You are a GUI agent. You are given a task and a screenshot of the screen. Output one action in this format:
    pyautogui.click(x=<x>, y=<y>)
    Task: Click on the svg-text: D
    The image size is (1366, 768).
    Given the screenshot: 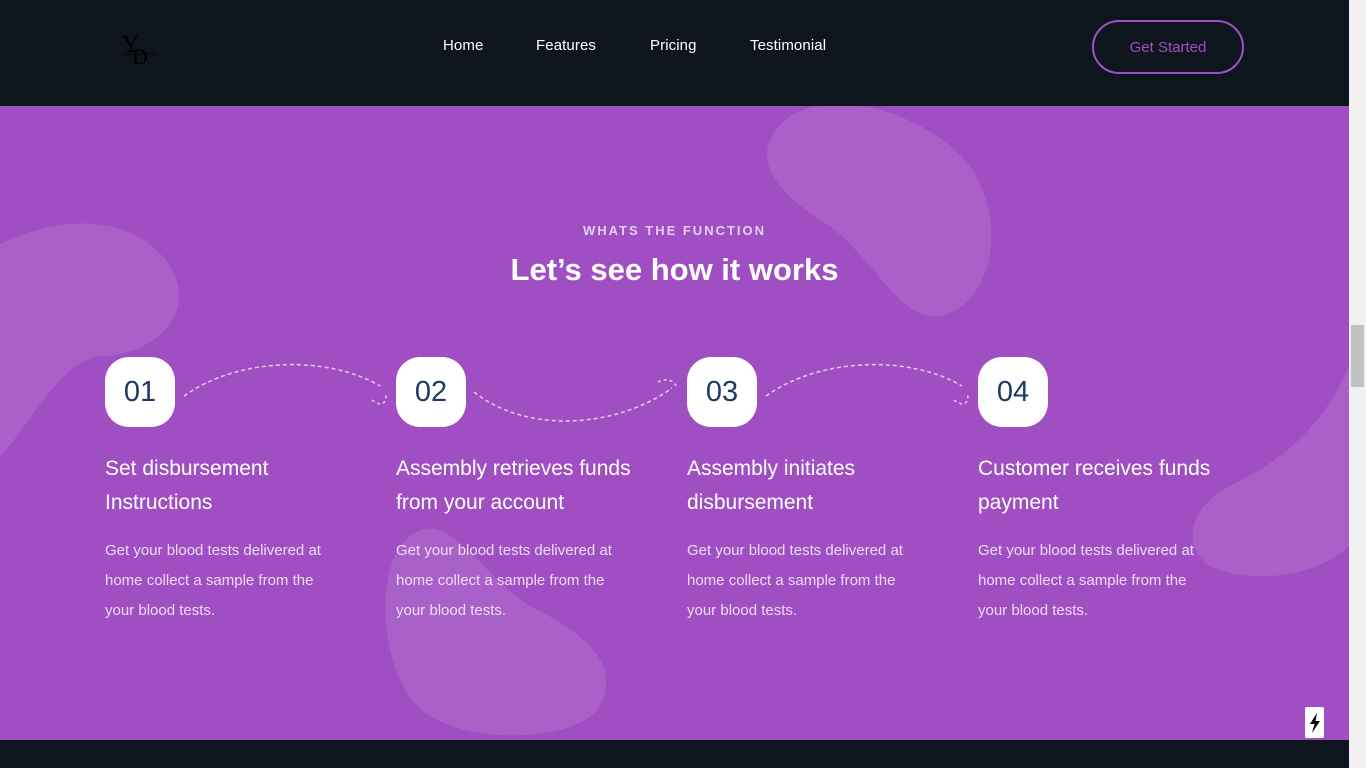 What is the action you would take?
    pyautogui.click(x=140, y=56)
    